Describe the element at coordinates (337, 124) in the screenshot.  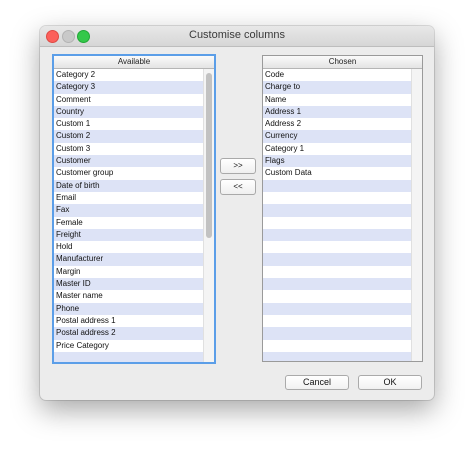
I see `list-item: Address 2` at that location.